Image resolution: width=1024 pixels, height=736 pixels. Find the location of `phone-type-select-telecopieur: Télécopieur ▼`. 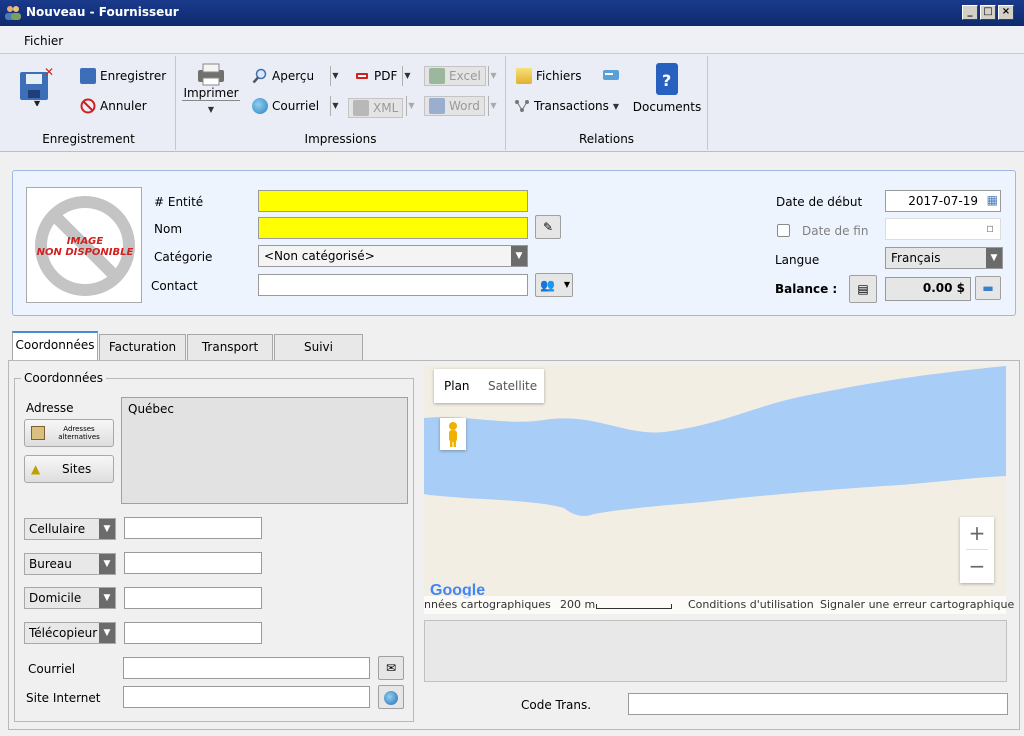

phone-type-select-telecopieur: Télécopieur ▼ is located at coordinates (70, 633).